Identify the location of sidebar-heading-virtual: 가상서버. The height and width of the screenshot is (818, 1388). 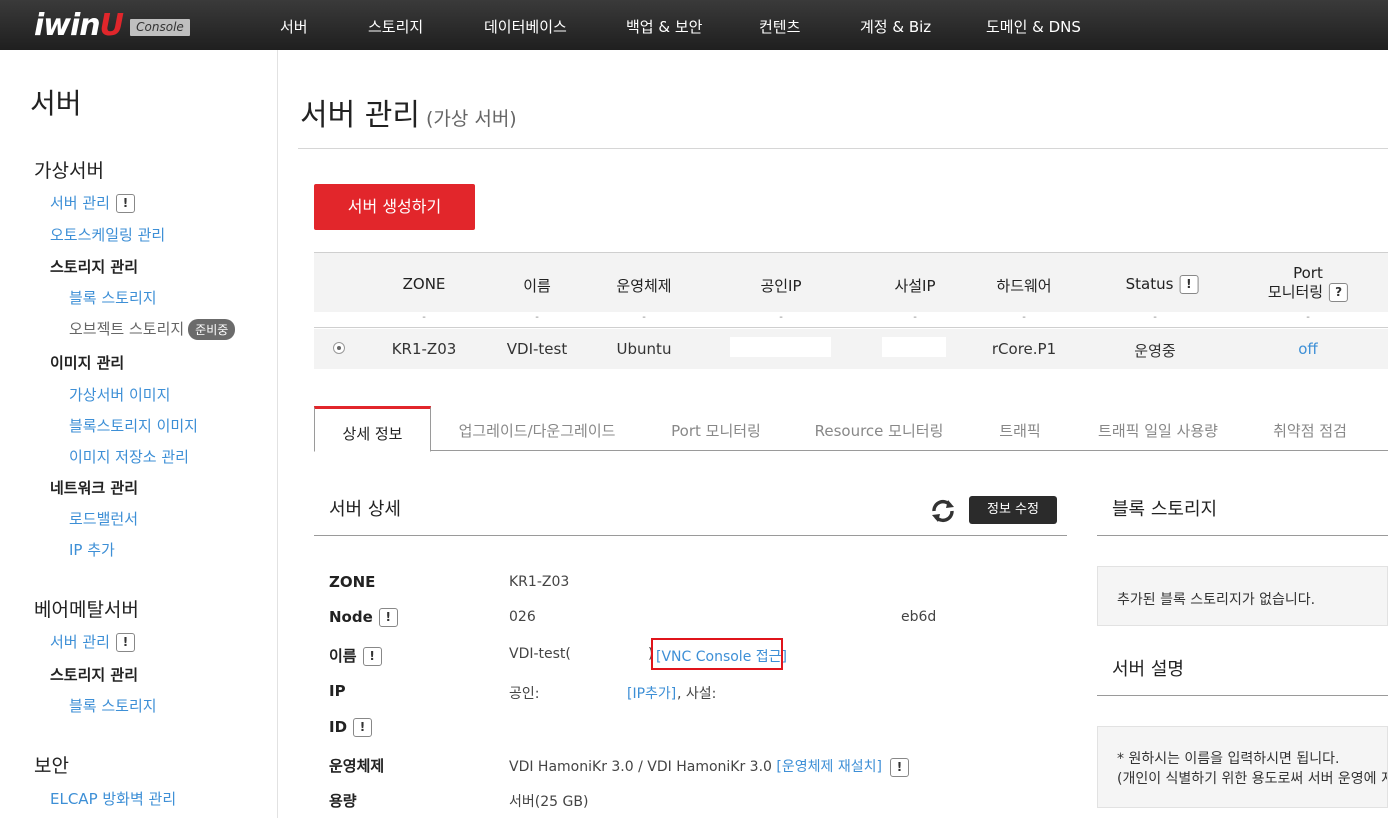
(69, 171).